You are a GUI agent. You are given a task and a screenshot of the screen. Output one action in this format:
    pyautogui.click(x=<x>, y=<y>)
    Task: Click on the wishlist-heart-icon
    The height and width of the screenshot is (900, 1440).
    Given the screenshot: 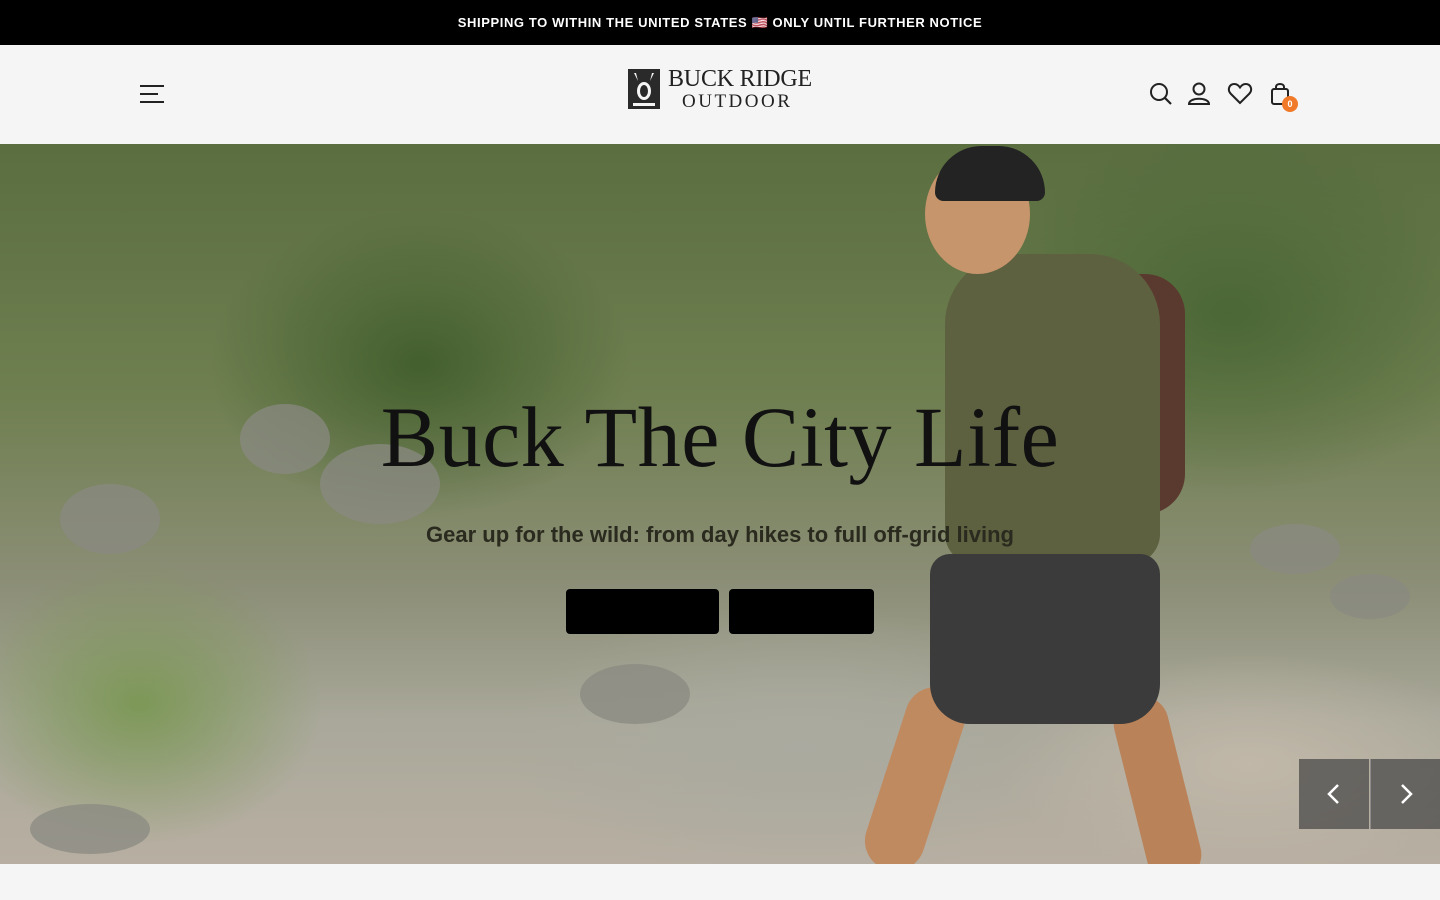 What is the action you would take?
    pyautogui.click(x=1240, y=94)
    